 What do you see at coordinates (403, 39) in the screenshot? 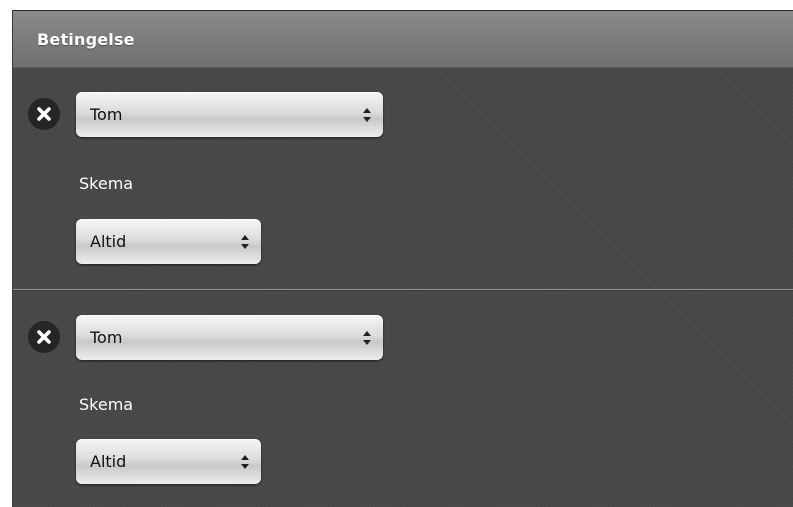
I see `panel-header: Betingelse` at bounding box center [403, 39].